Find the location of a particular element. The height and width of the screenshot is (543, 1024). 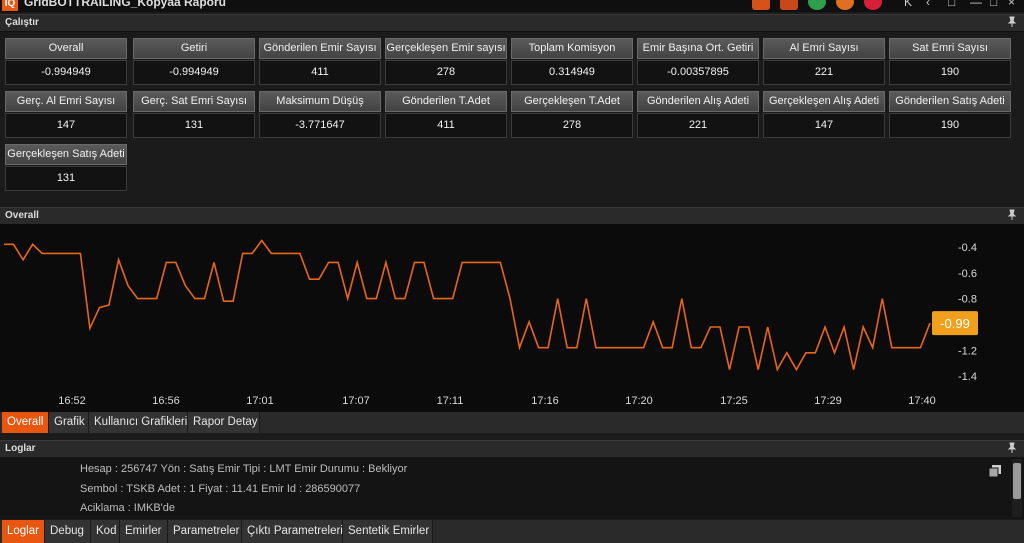

tab-parametreler: Parametreler is located at coordinates (205, 531).